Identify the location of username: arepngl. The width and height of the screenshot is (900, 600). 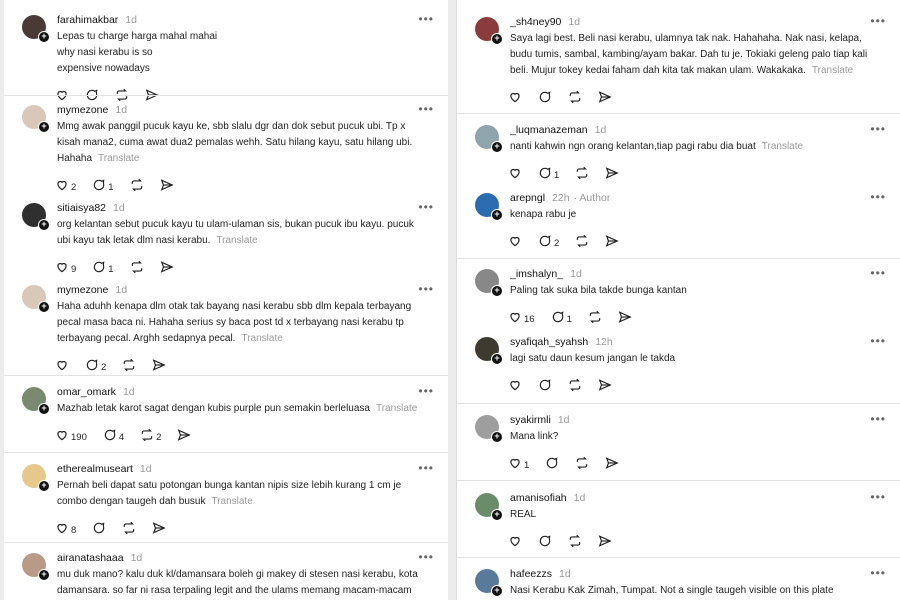
(527, 198).